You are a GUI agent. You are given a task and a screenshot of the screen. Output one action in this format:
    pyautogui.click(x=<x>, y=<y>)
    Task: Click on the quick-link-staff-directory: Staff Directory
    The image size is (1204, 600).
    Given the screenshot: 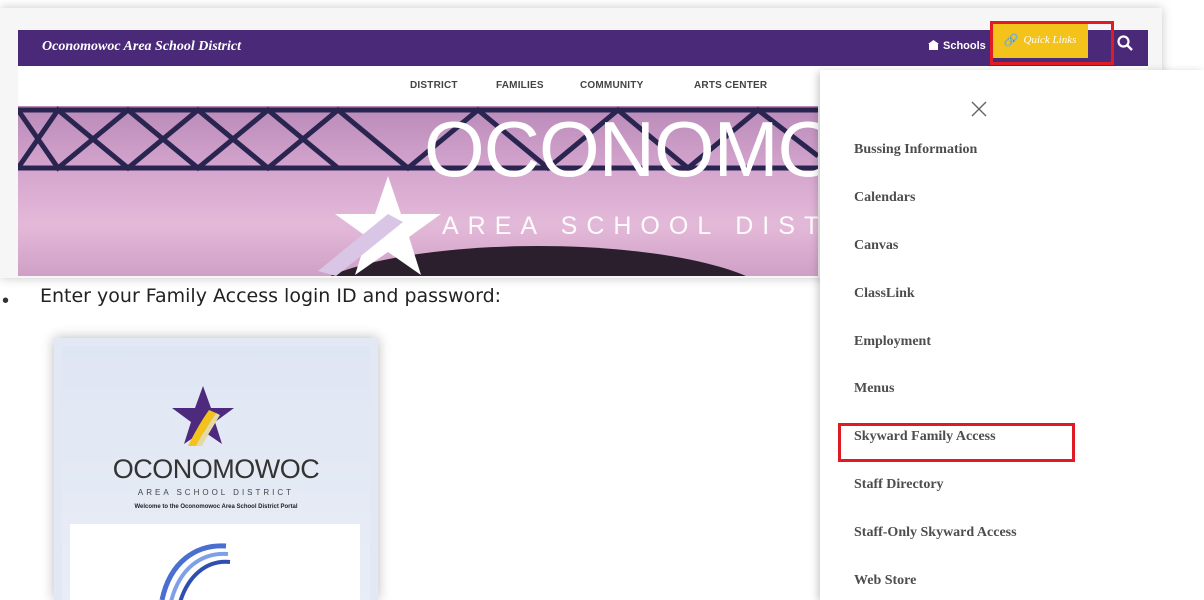 What is the action you would take?
    pyautogui.click(x=899, y=485)
    